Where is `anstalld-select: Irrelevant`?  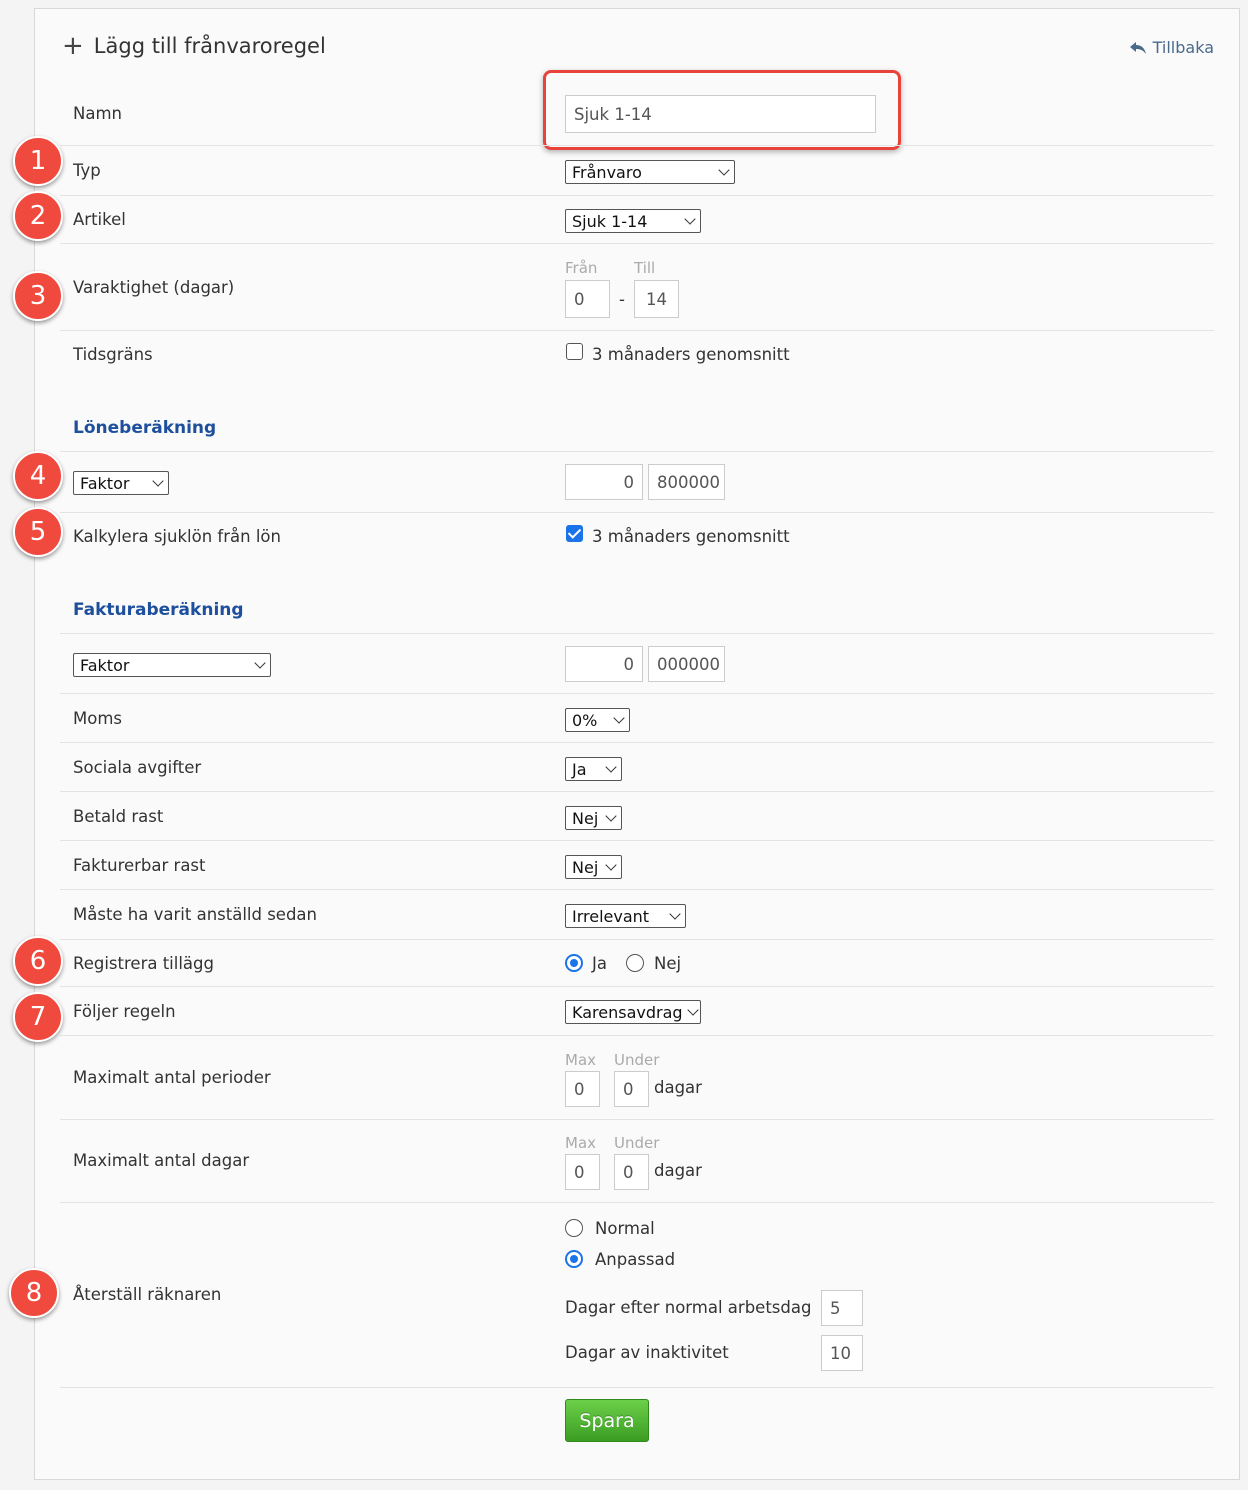
anstalld-select: Irrelevant is located at coordinates (625, 916).